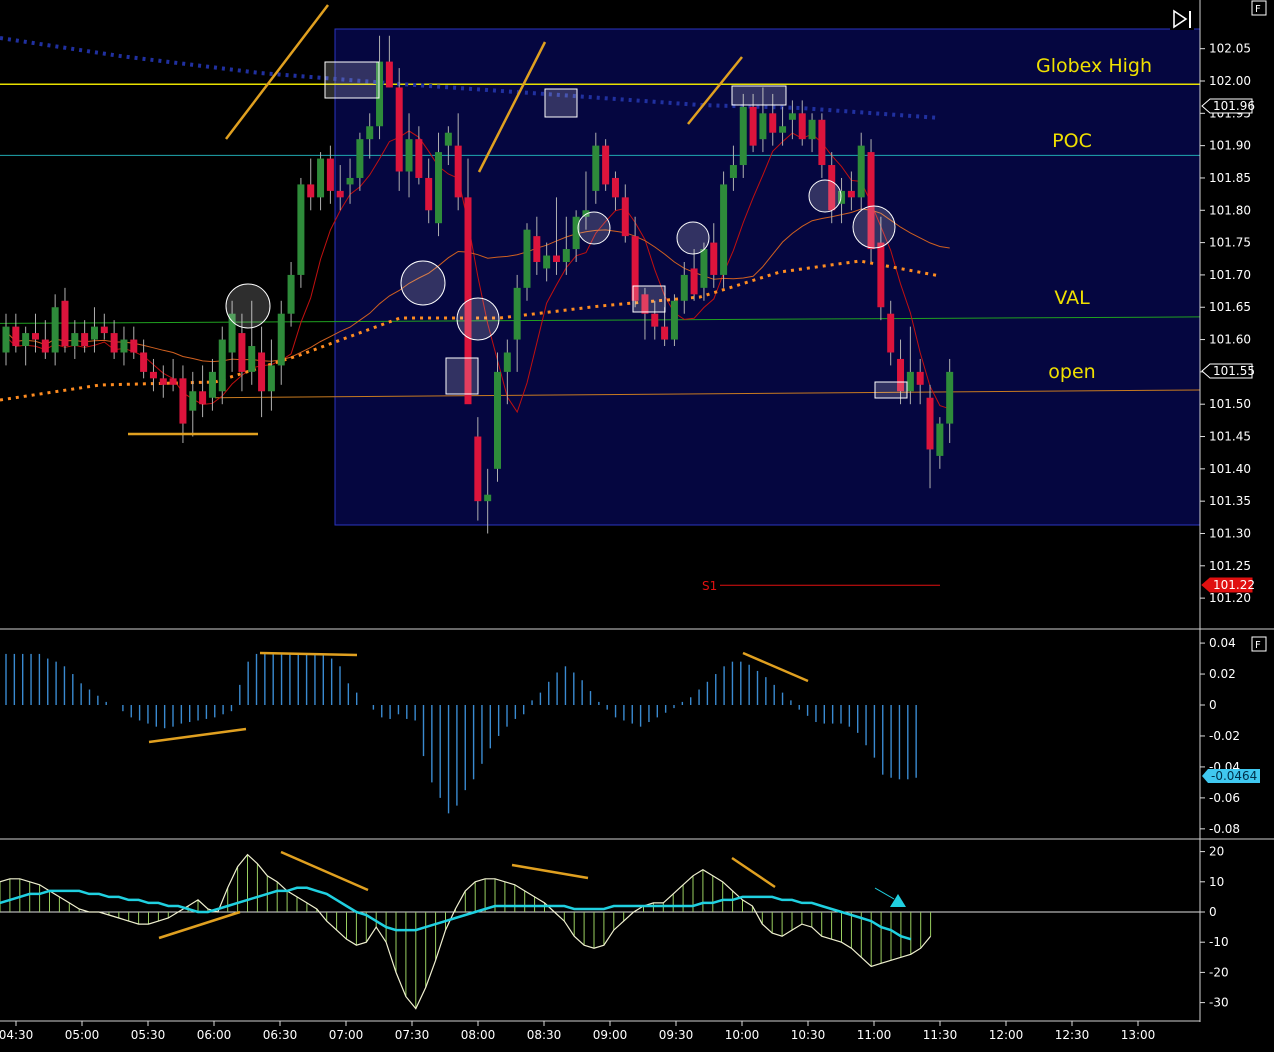 The height and width of the screenshot is (1052, 1274). I want to click on price-tick-label: 101.65, so click(1230, 307).